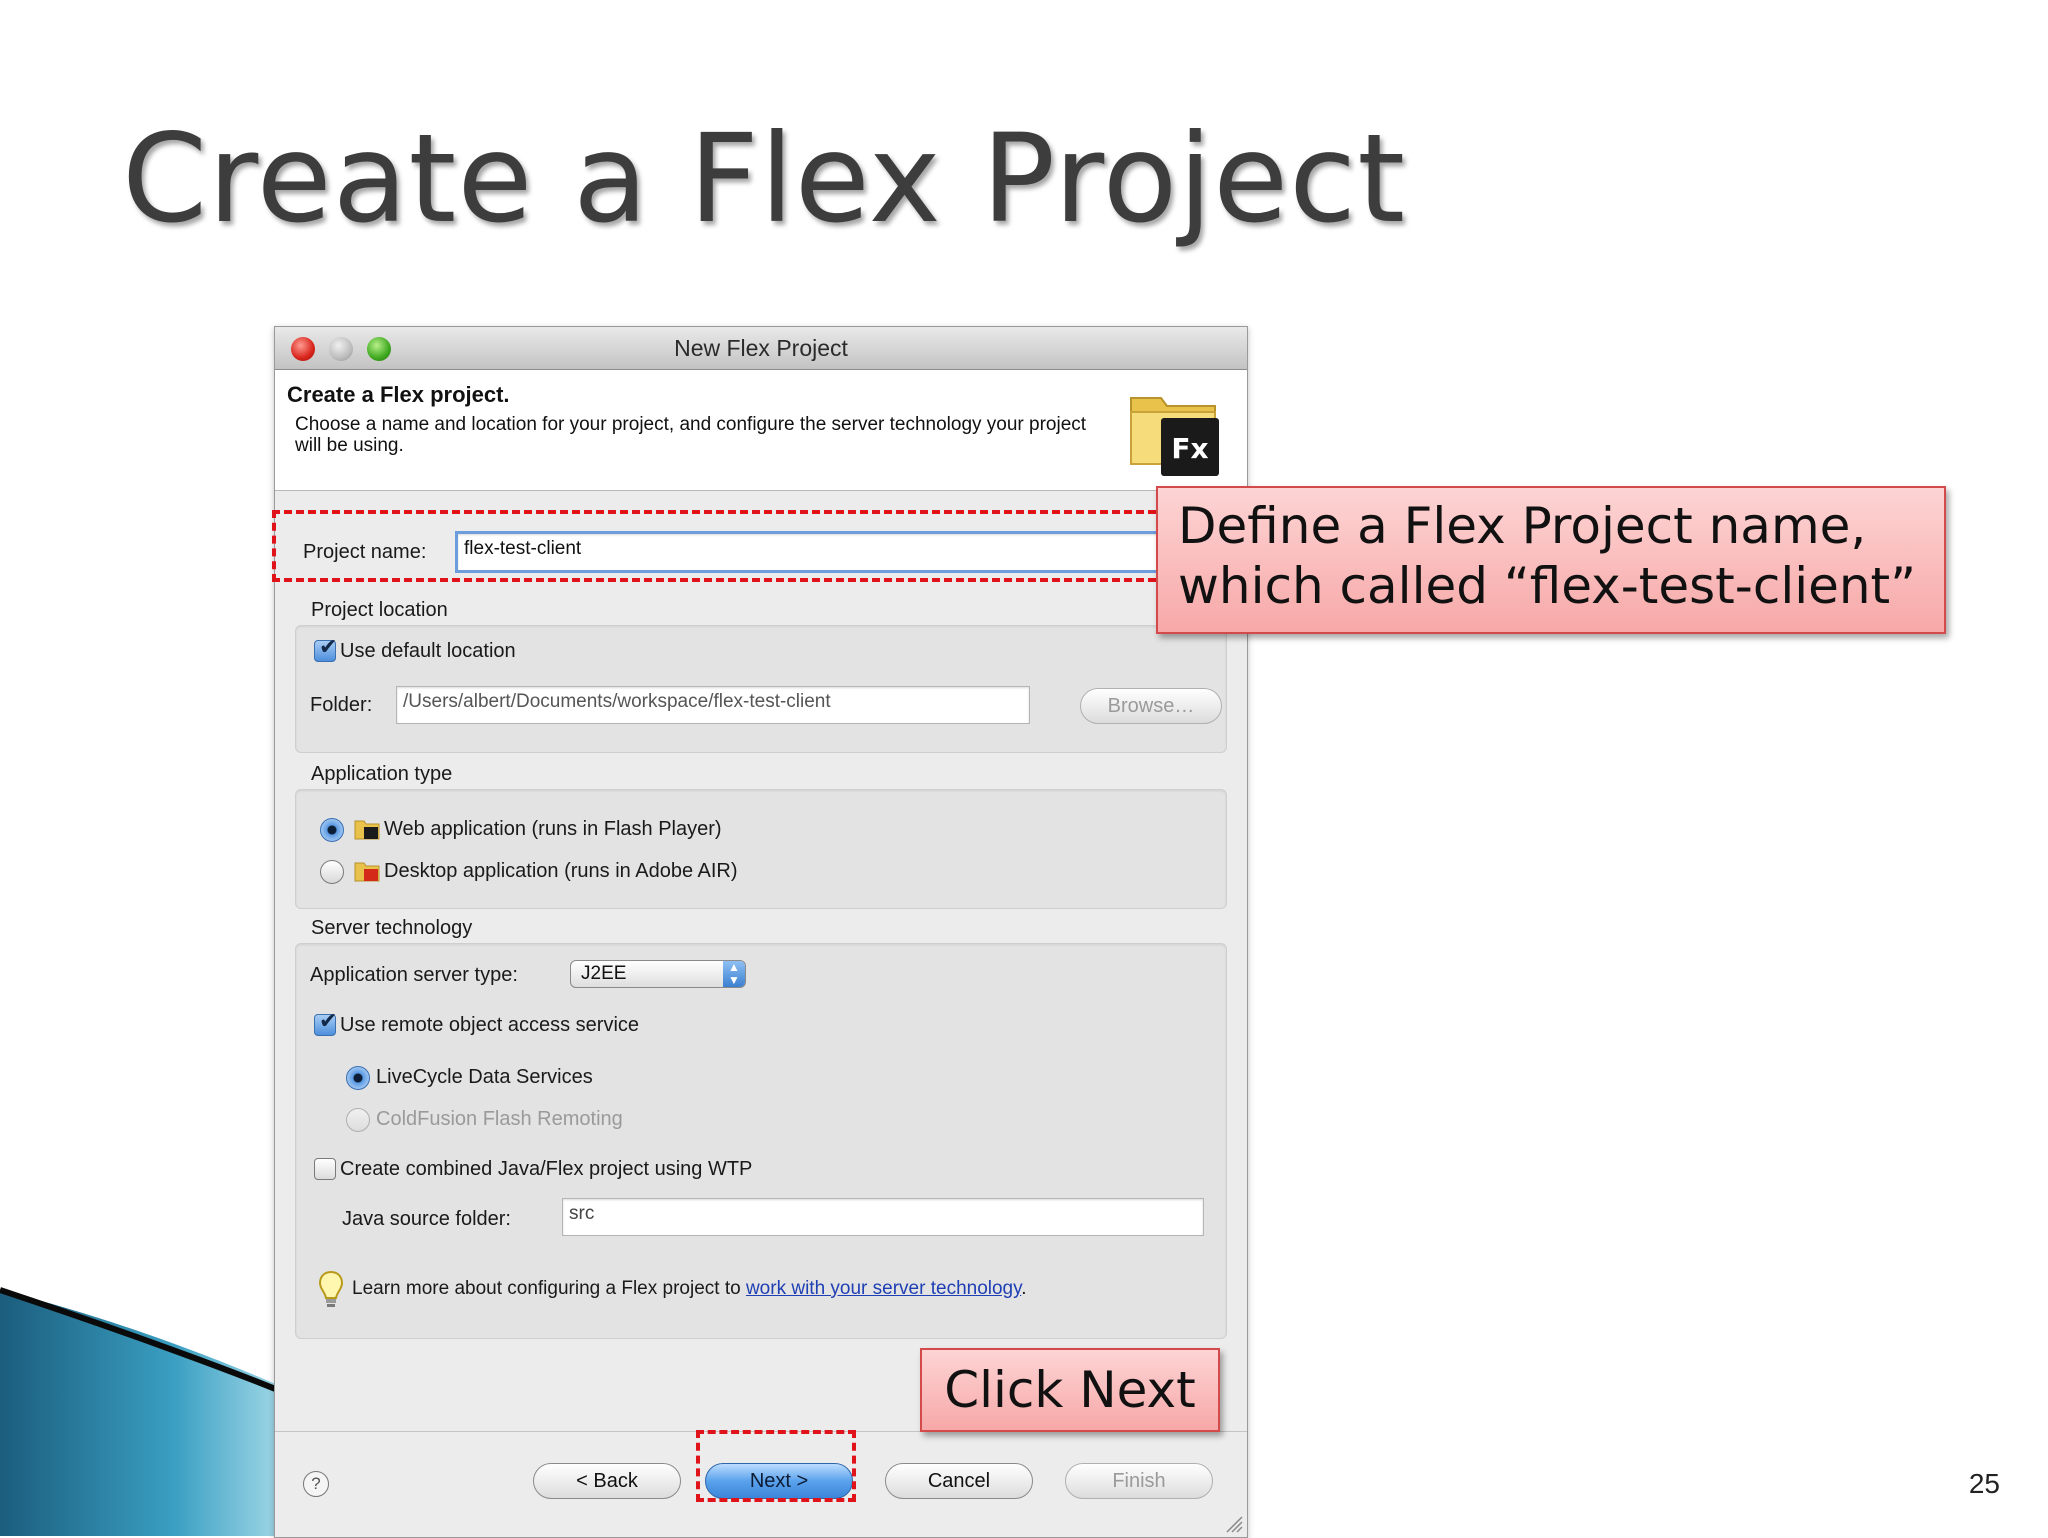 The height and width of the screenshot is (1538, 2048). I want to click on next-button-highlight, so click(776, 1466).